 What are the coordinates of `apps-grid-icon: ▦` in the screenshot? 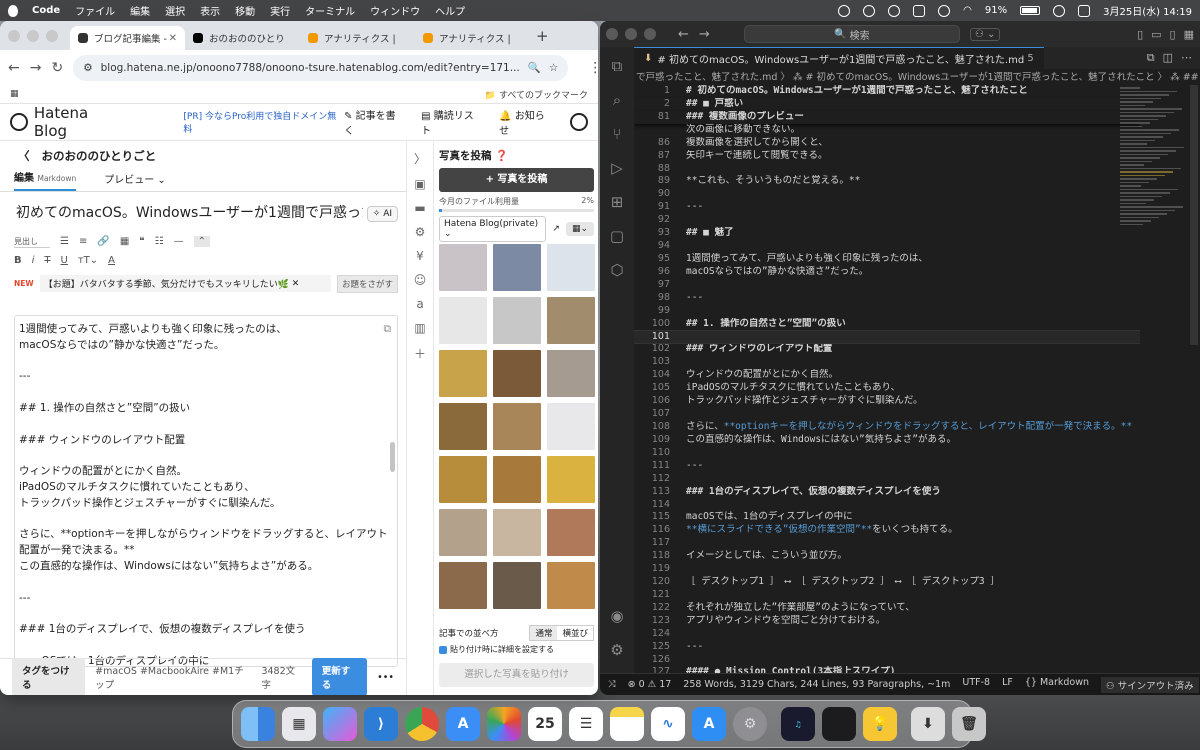 It's located at (14, 94).